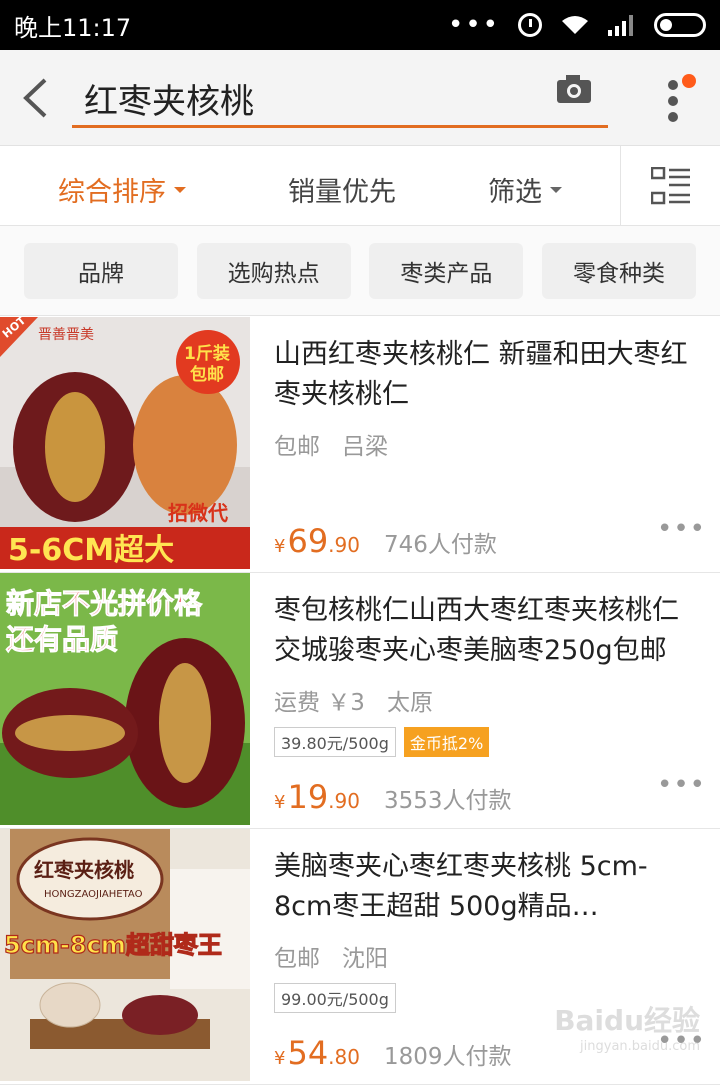  What do you see at coordinates (112, 192) in the screenshot?
I see `sort-composite-label: 综合排序` at bounding box center [112, 192].